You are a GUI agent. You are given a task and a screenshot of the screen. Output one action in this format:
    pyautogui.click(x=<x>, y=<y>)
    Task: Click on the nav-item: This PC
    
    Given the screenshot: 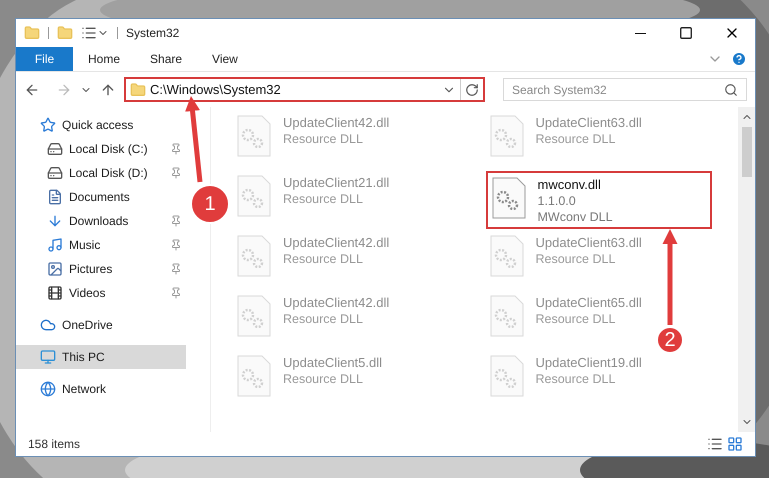 What is the action you would take?
    pyautogui.click(x=101, y=357)
    